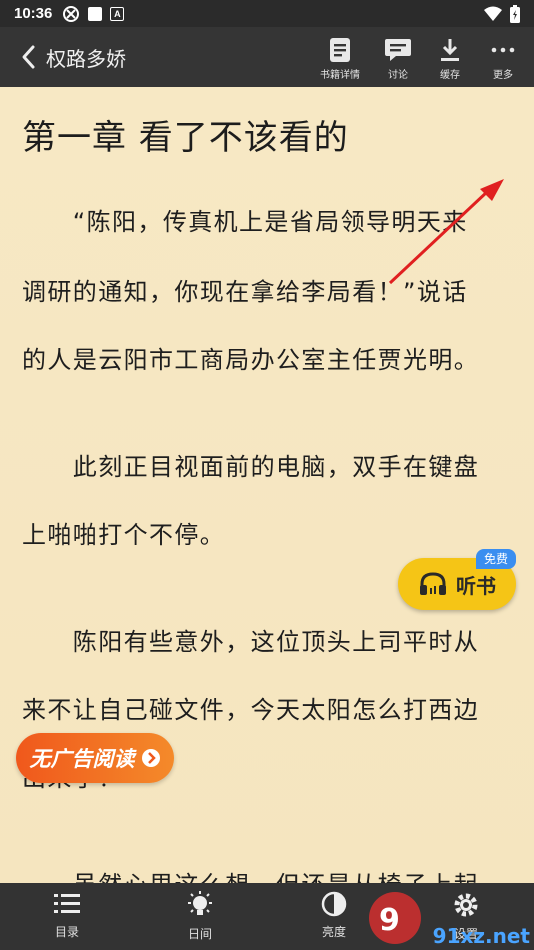 This screenshot has width=534, height=950. I want to click on discussion-button: 讨论, so click(398, 59).